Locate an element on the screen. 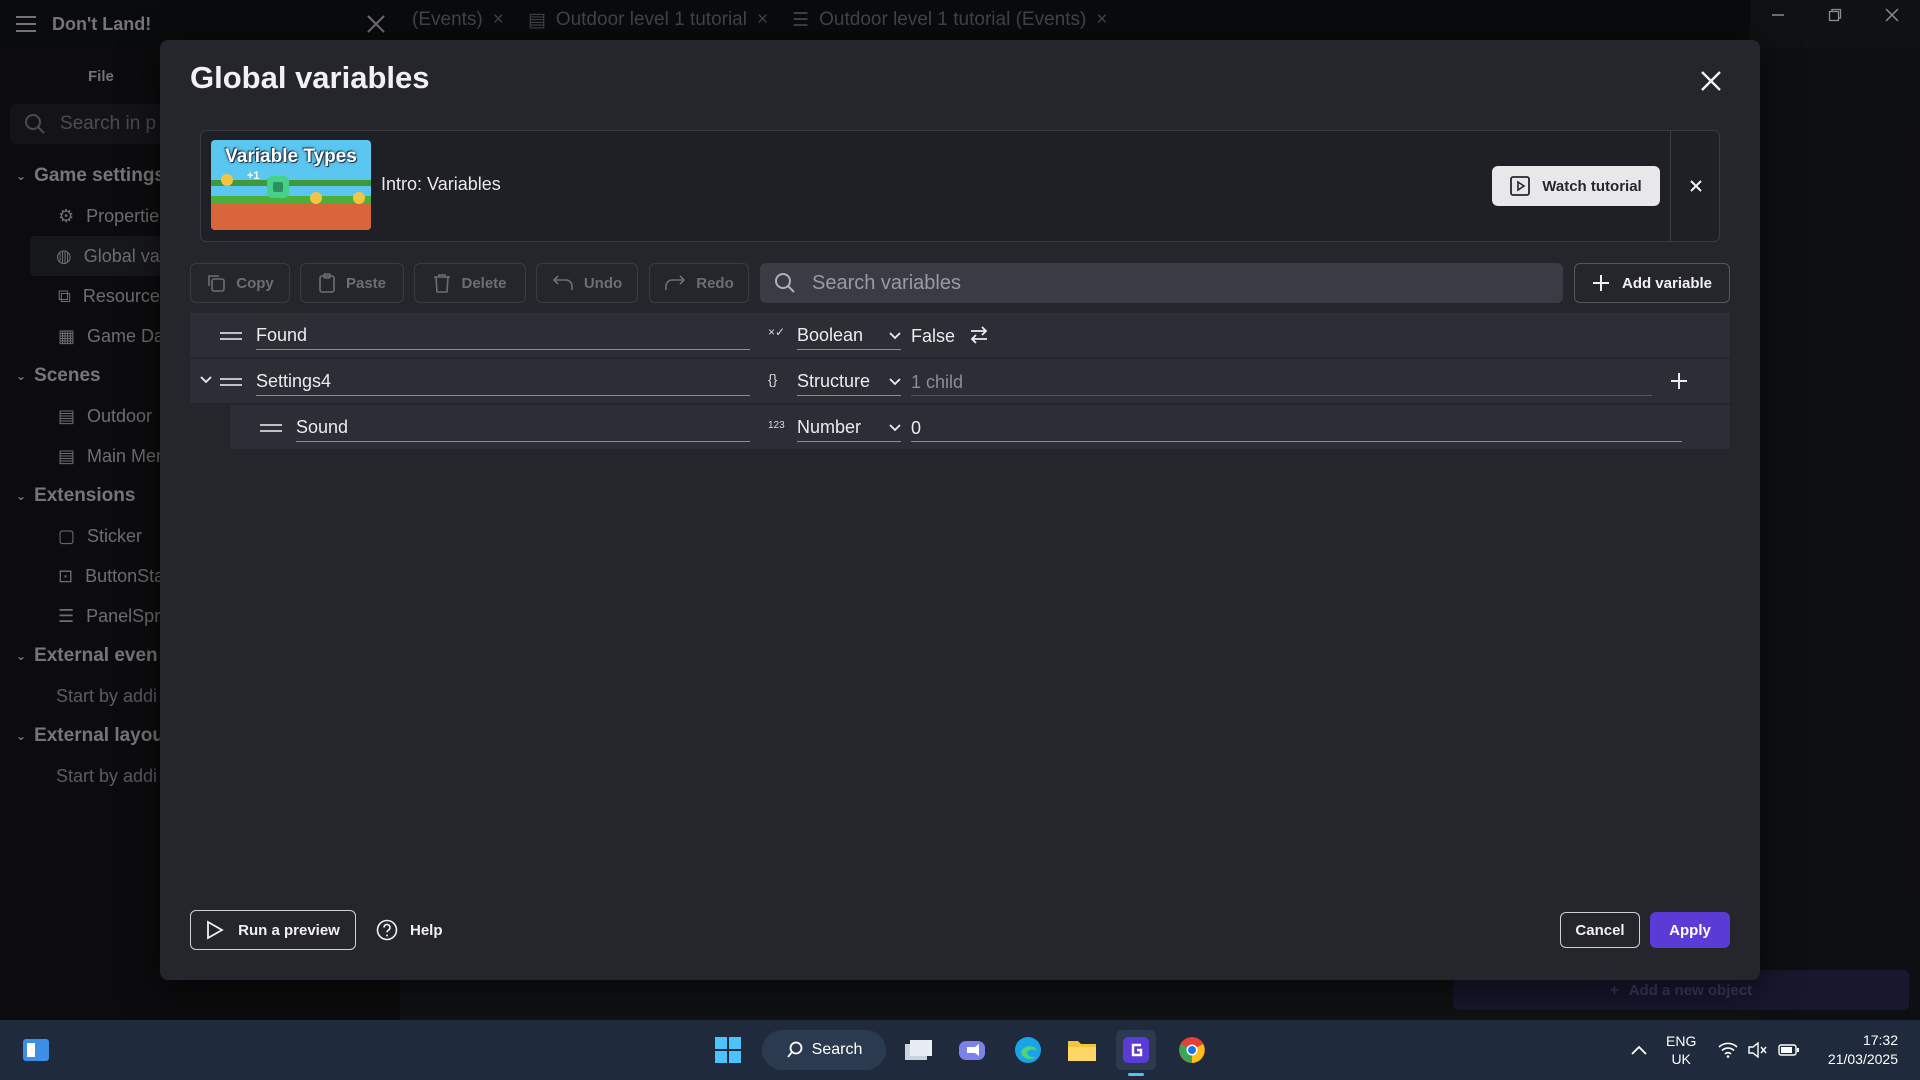 Image resolution: width=1920 pixels, height=1080 pixels. tutorial-divider is located at coordinates (1670, 186).